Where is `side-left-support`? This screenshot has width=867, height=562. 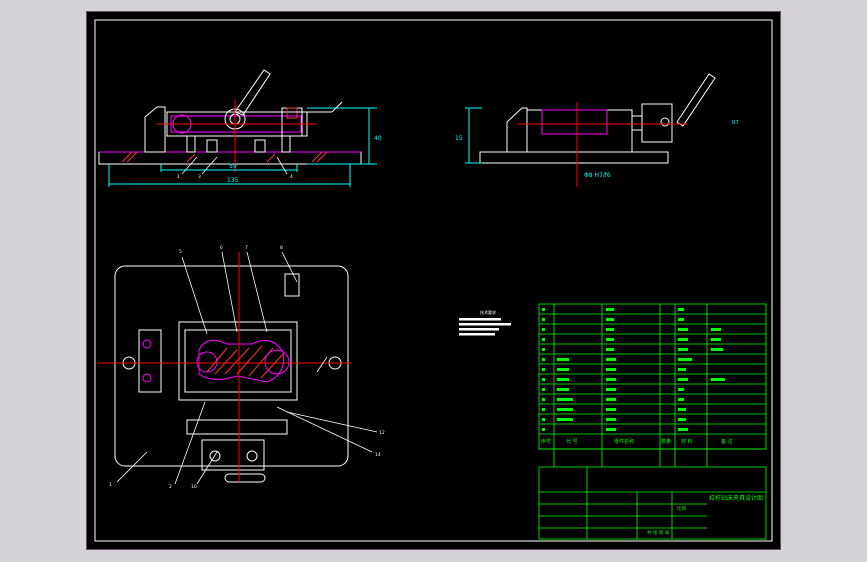 side-left-support is located at coordinates (517, 130).